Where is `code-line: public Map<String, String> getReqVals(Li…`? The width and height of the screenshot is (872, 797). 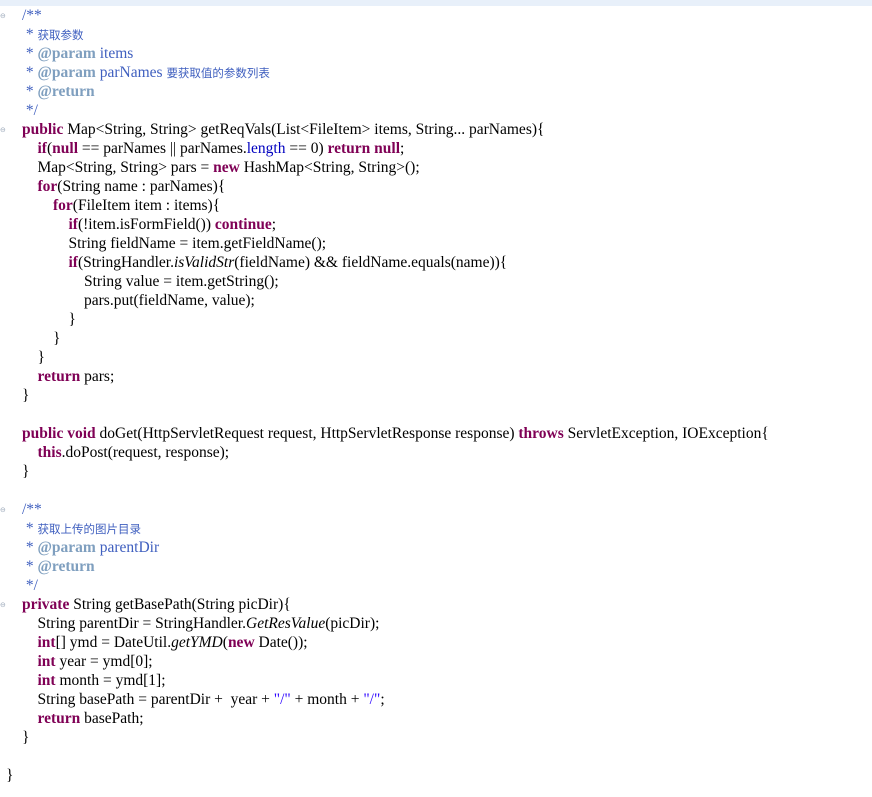 code-line: public Map<String, String> getReqVals(Li… is located at coordinates (283, 129).